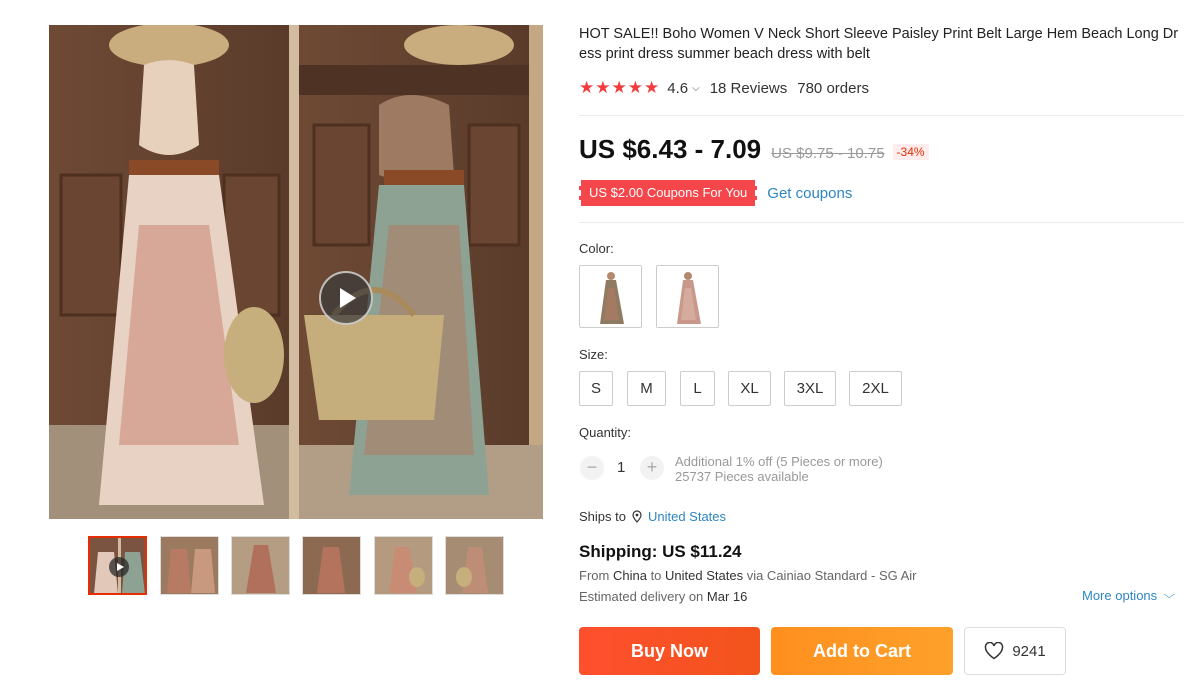 This screenshot has height=686, width=1196. What do you see at coordinates (810, 388) in the screenshot?
I see `size-option-3xl: 3XL` at bounding box center [810, 388].